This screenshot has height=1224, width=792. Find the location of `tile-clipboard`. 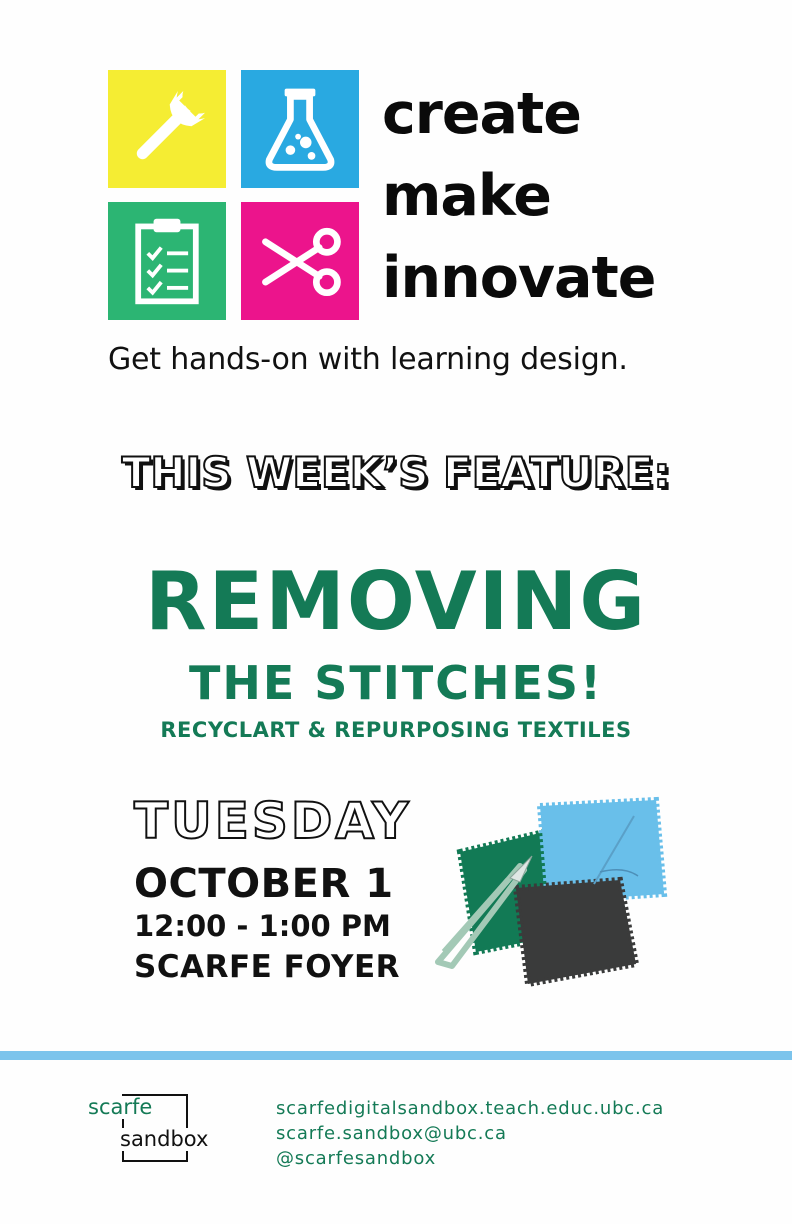

tile-clipboard is located at coordinates (167, 261).